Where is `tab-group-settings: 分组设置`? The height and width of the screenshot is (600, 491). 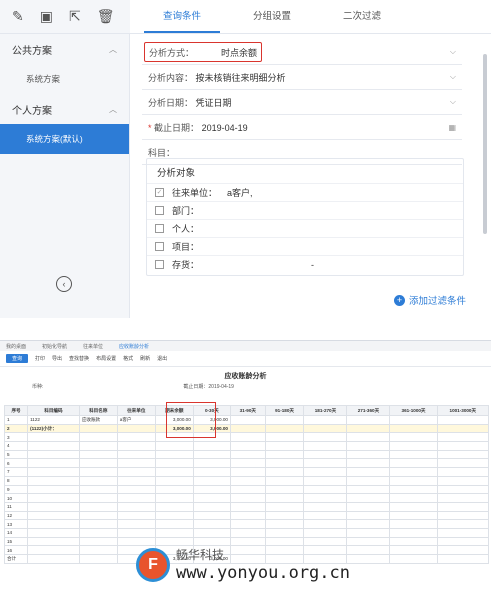 tab-group-settings: 分组设置 is located at coordinates (272, 16).